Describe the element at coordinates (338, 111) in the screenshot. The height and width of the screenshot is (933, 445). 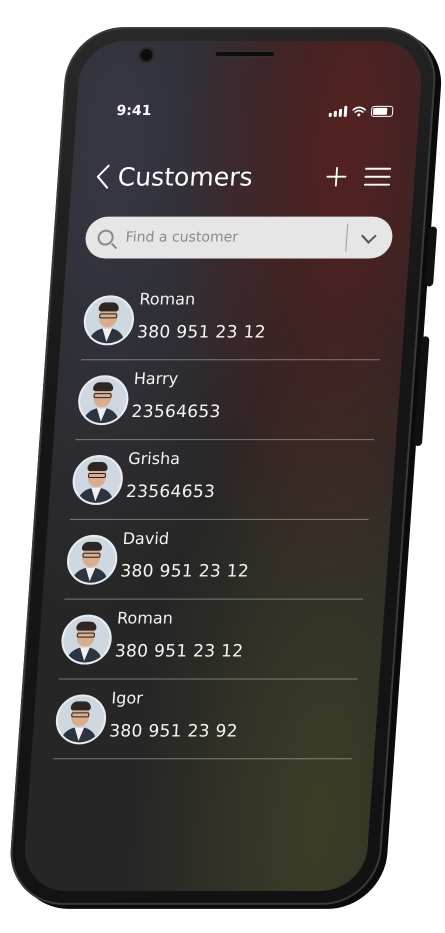
I see `signal-icon` at that location.